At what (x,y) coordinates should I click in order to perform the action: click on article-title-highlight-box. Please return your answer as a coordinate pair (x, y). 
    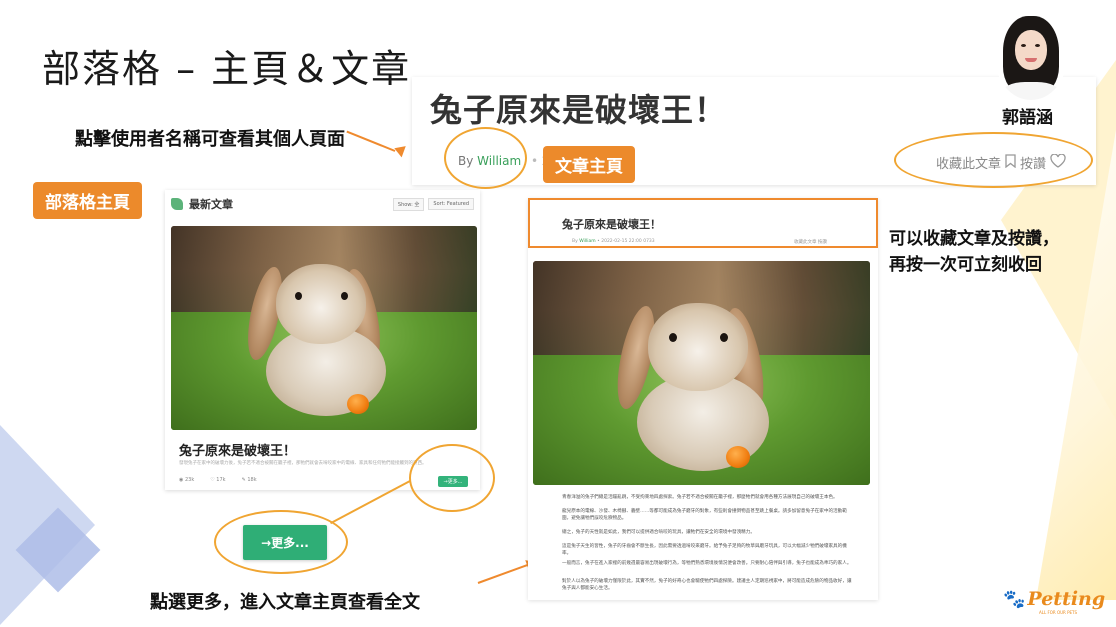
    Looking at the image, I should click on (703, 223).